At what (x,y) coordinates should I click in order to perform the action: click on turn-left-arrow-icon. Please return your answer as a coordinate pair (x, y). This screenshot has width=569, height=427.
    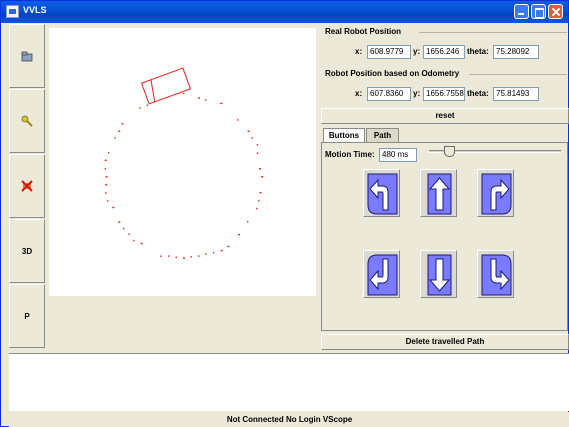
    Looking at the image, I should click on (382, 194).